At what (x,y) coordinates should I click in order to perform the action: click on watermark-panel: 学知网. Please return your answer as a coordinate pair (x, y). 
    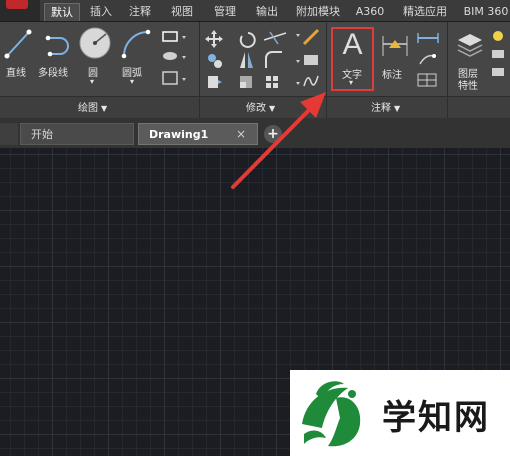
    Looking at the image, I should click on (400, 413).